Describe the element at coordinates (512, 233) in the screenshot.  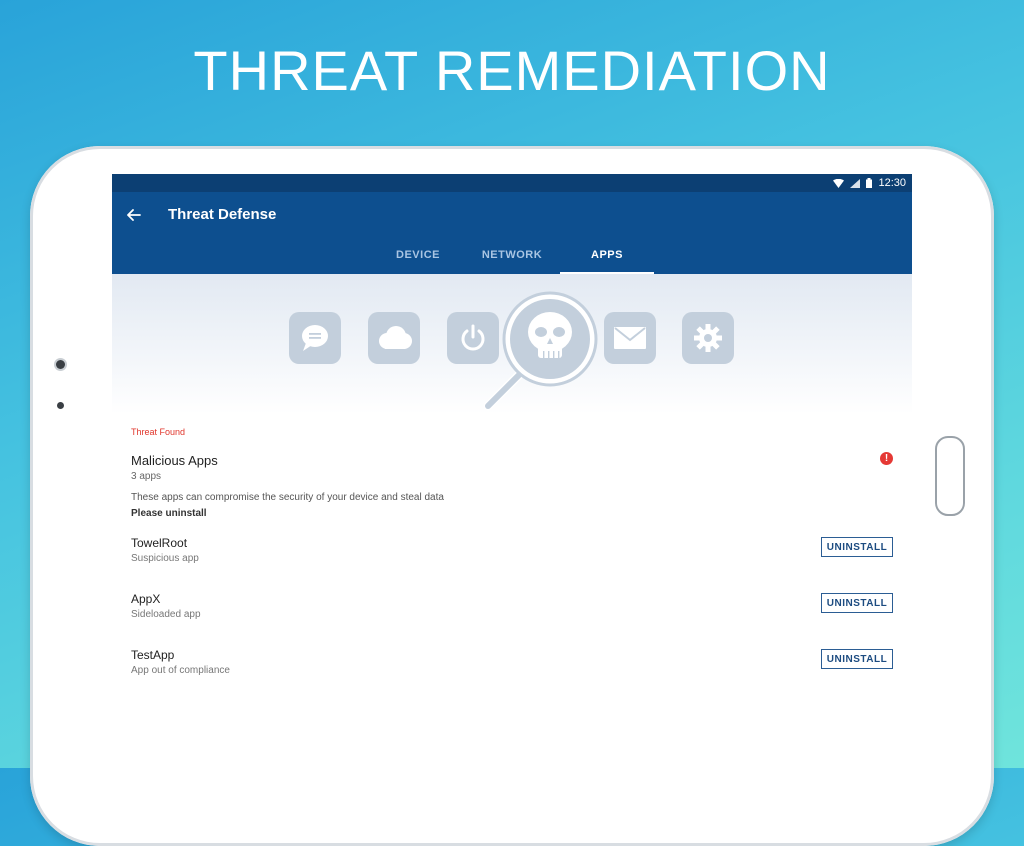
I see `app-bar: Threat Defense DEVICE NETWORK APPS` at that location.